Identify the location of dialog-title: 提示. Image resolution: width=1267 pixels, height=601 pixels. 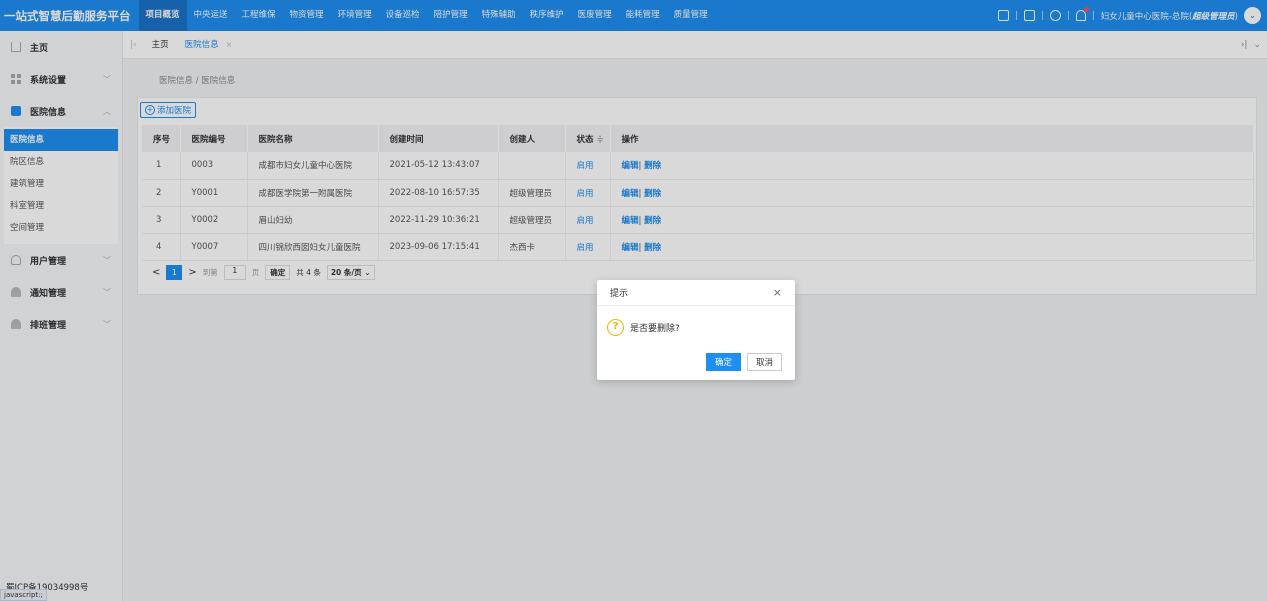
(619, 294).